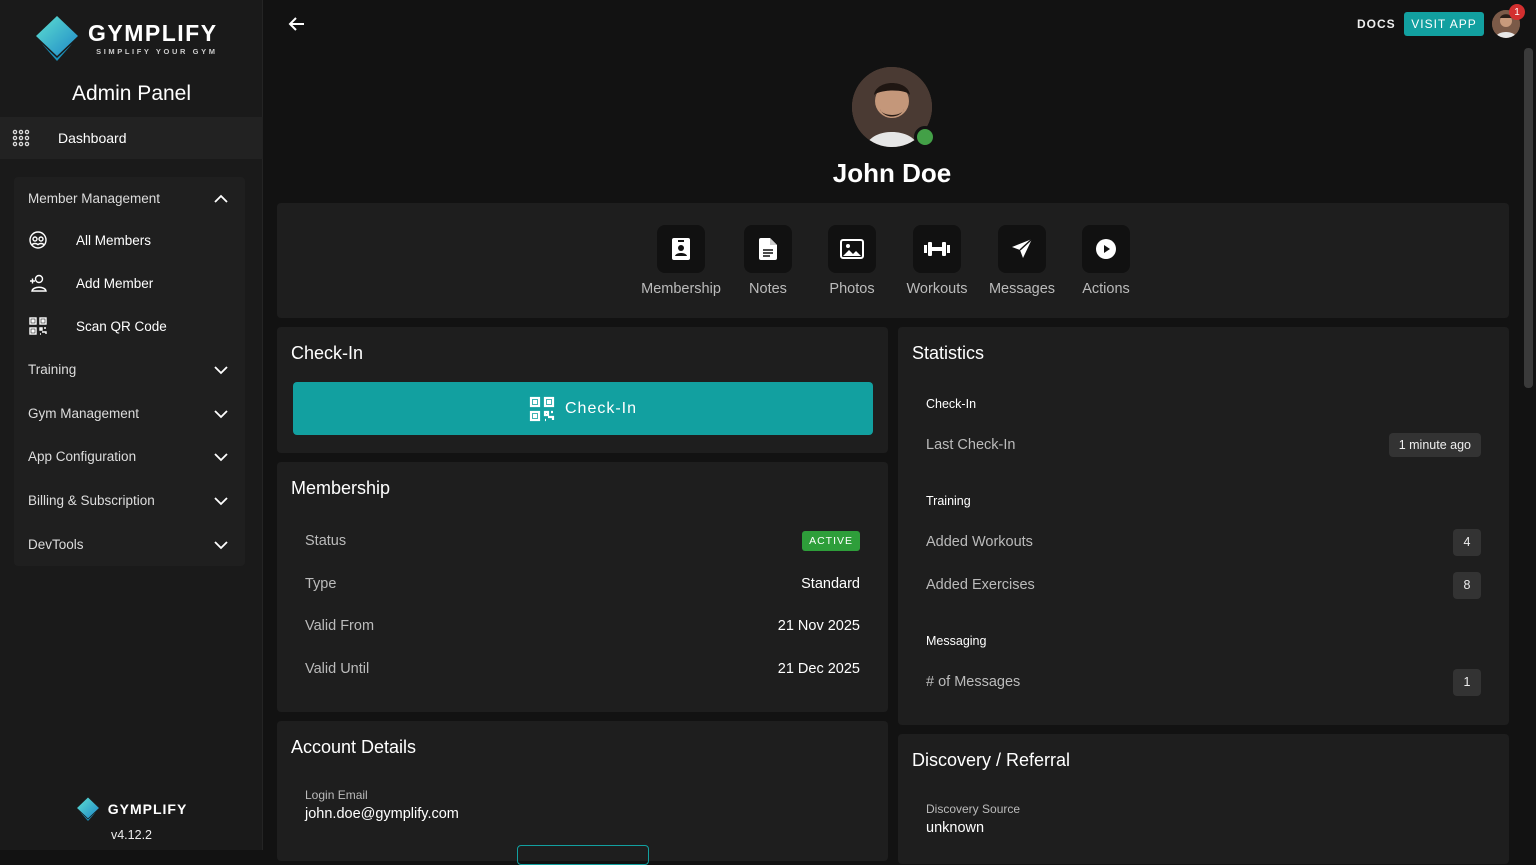 The width and height of the screenshot is (1536, 865). I want to click on section-label: Training, so click(948, 501).